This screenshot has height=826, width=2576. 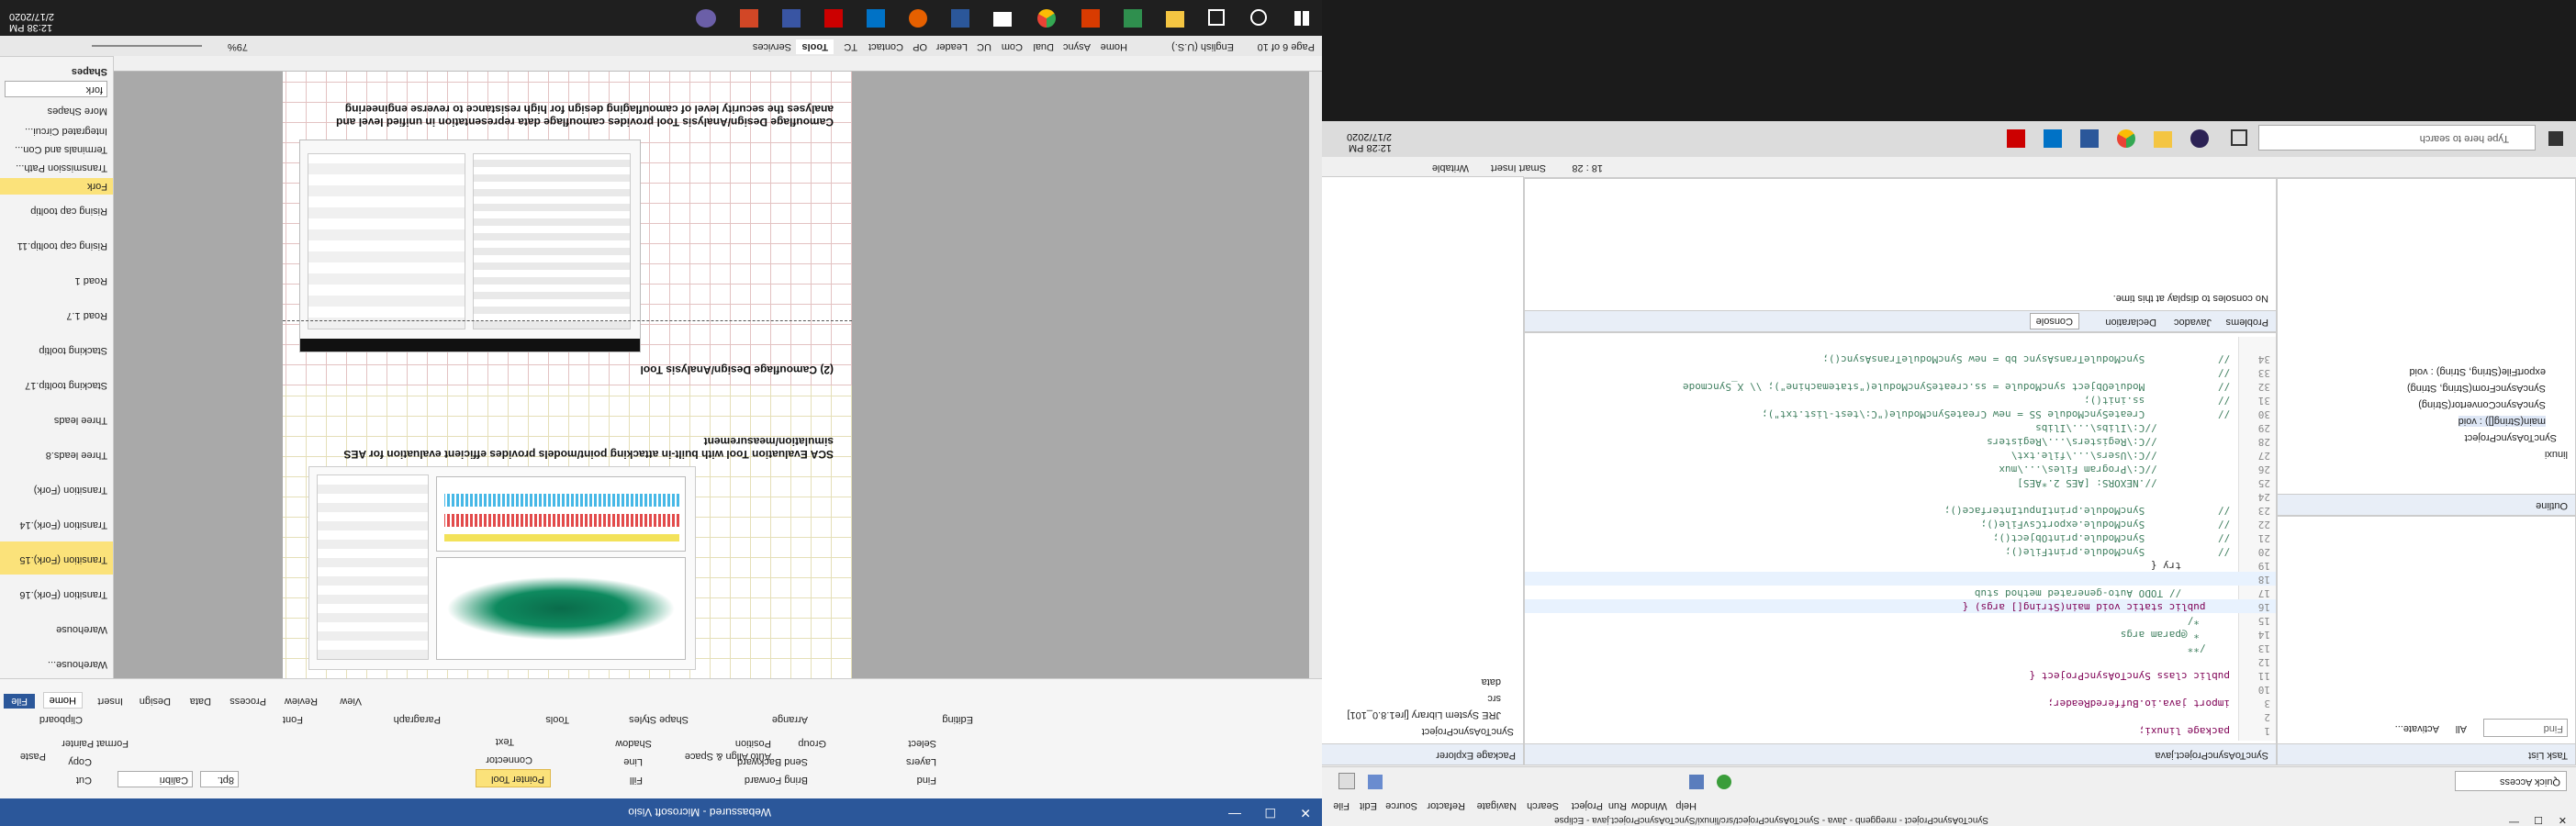 What do you see at coordinates (1900, 716) in the screenshot?
I see `code-line: 2` at bounding box center [1900, 716].